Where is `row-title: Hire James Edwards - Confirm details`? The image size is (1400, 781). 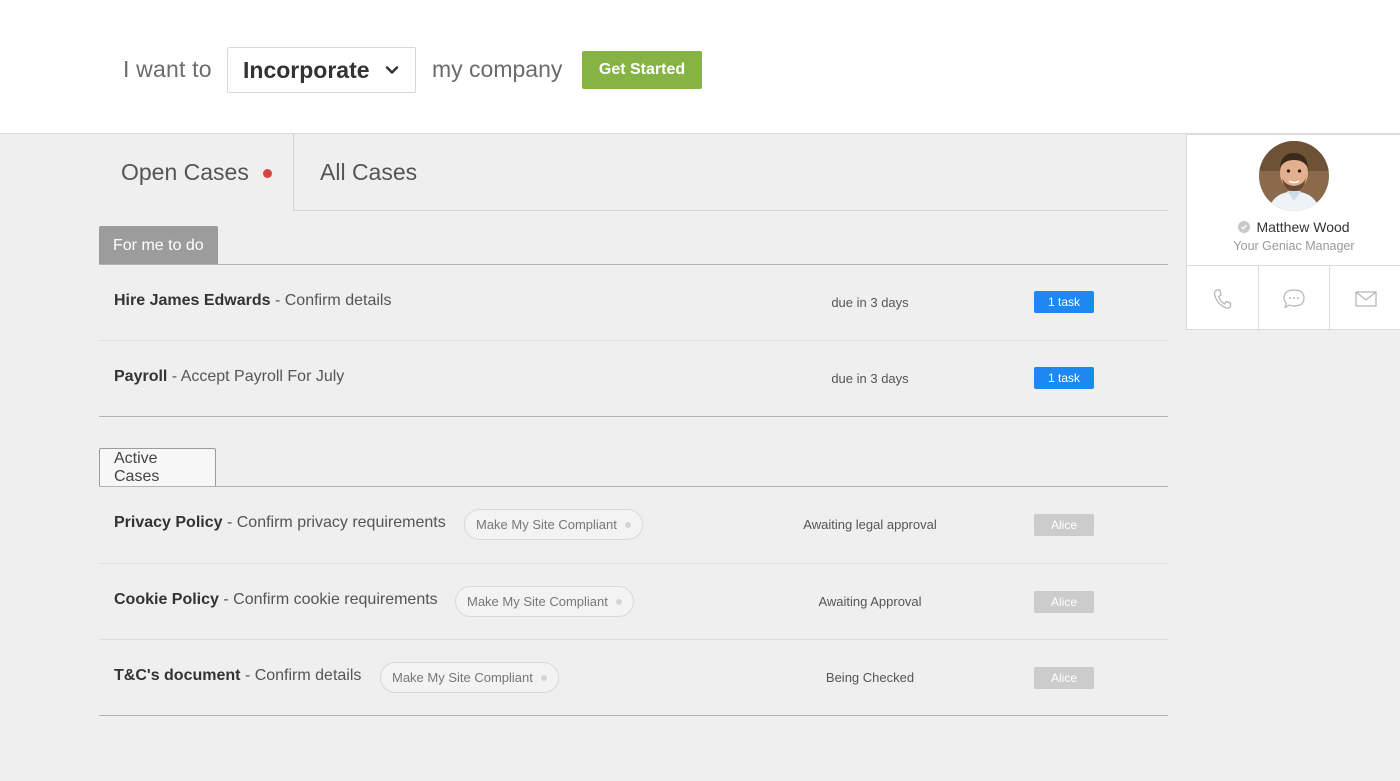
row-title: Hire James Edwards - Confirm details is located at coordinates (253, 300).